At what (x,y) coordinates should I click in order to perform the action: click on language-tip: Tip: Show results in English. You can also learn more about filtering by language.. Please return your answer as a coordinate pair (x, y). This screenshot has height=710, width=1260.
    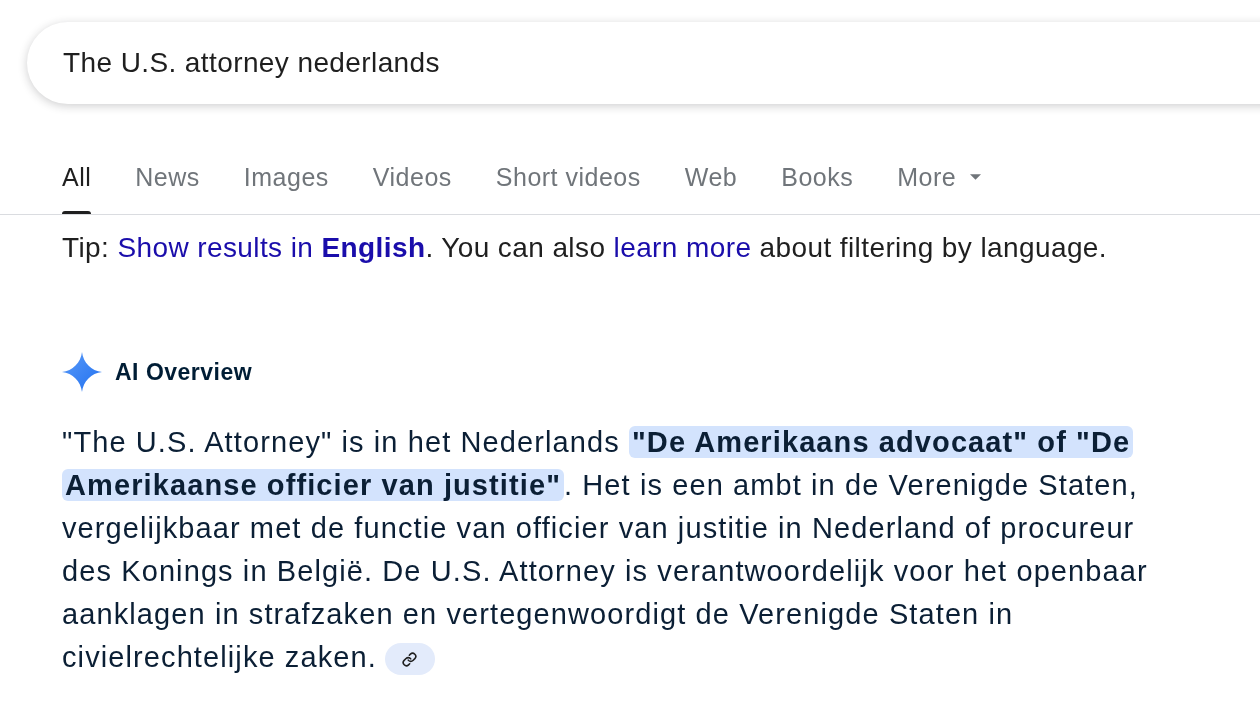
    Looking at the image, I should click on (585, 248).